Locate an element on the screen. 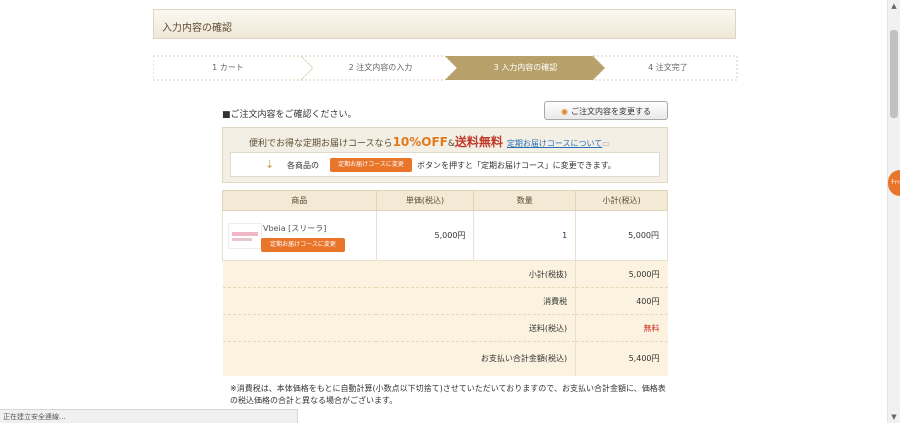 The height and width of the screenshot is (424, 900). table-row: Vbeia [スリーラ] 定期お届けコースに変更 5,000円 1 5,000円 is located at coordinates (445, 235).